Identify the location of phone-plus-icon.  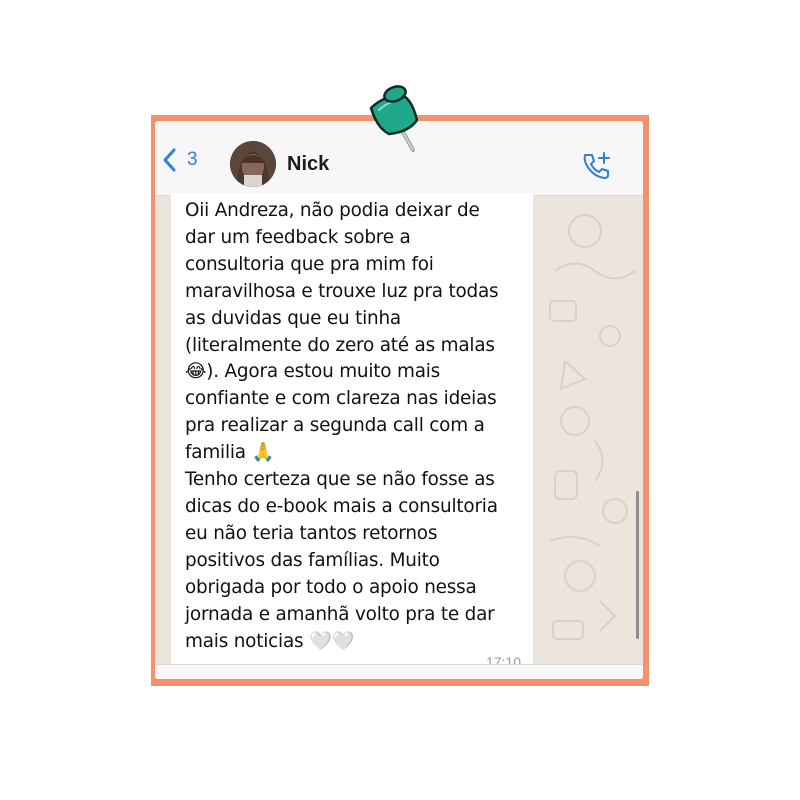
(596, 165).